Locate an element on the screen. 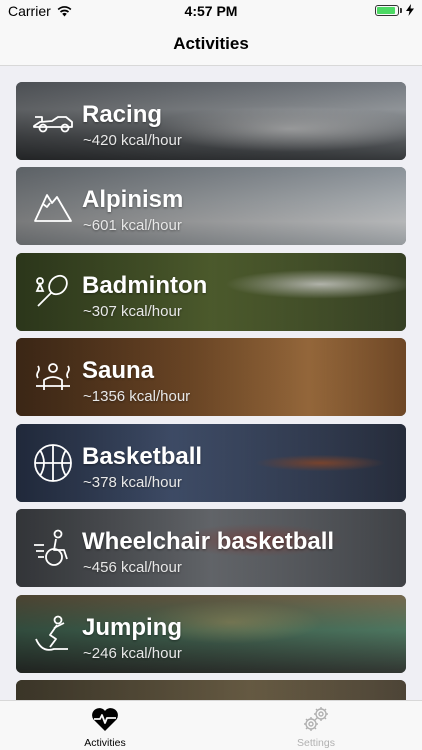  activity-card-badminton: Badminton ~307 kcal/hour is located at coordinates (211, 292).